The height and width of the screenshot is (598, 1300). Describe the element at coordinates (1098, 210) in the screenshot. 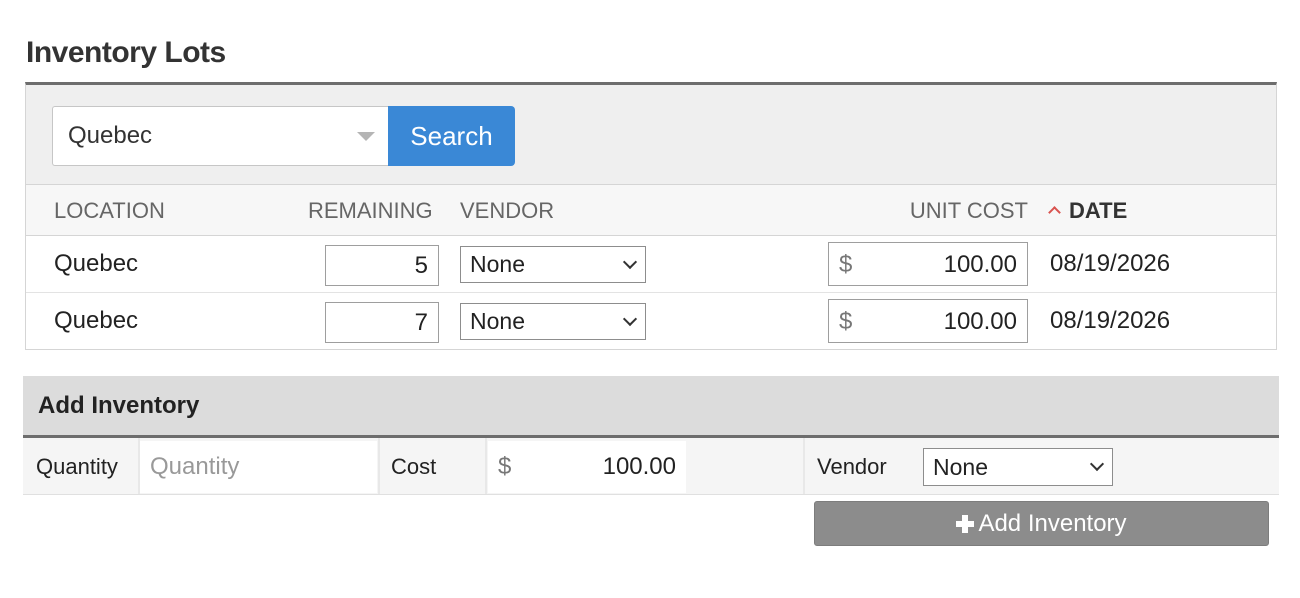

I see `column-header-date-label: DATE` at that location.